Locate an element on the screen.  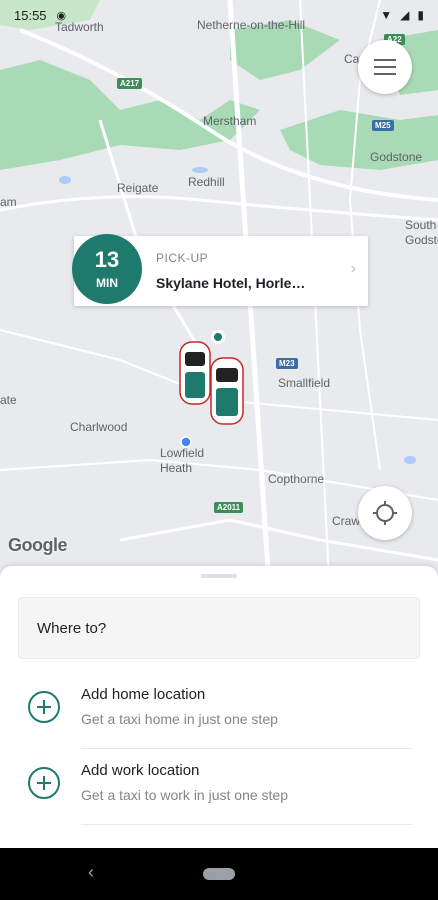
back-icon: ‹ is located at coordinates (91, 872).